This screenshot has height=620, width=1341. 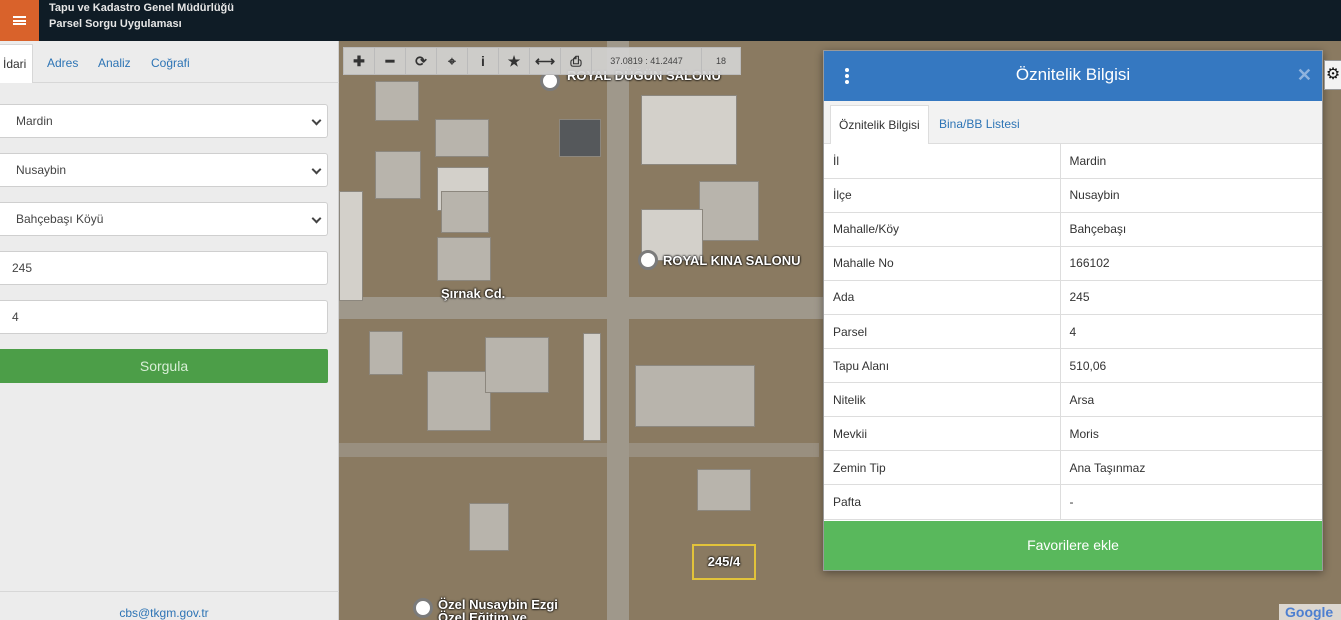 I want to click on hamburger-icon, so click(x=19, y=20).